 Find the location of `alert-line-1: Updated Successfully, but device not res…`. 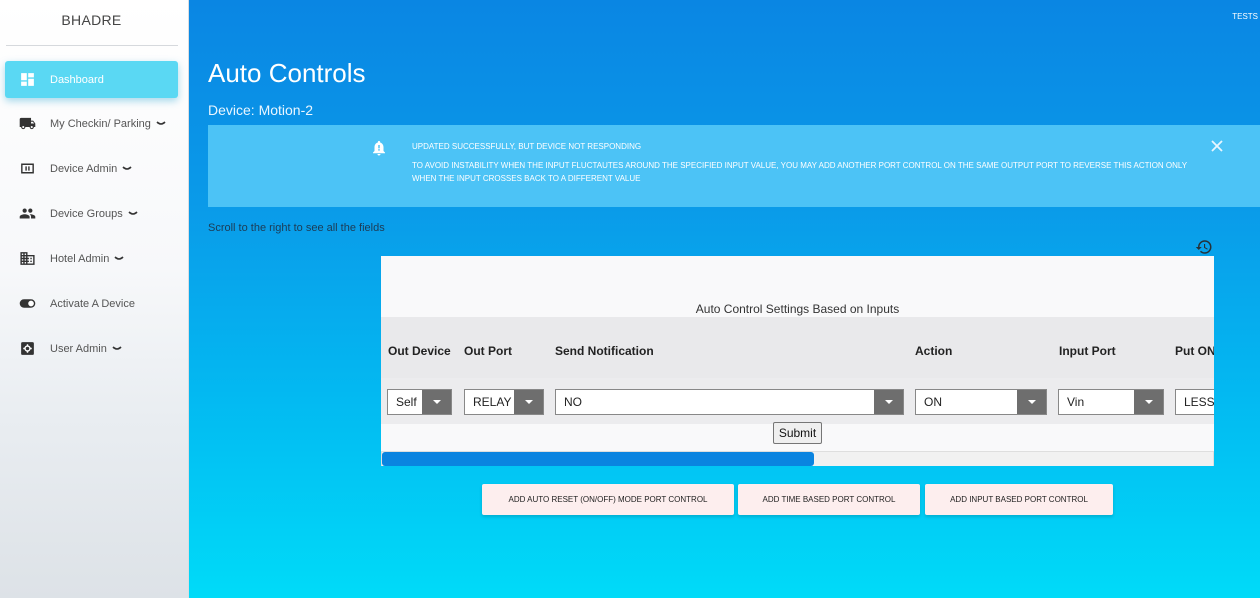

alert-line-1: Updated Successfully, but device not res… is located at coordinates (527, 146).